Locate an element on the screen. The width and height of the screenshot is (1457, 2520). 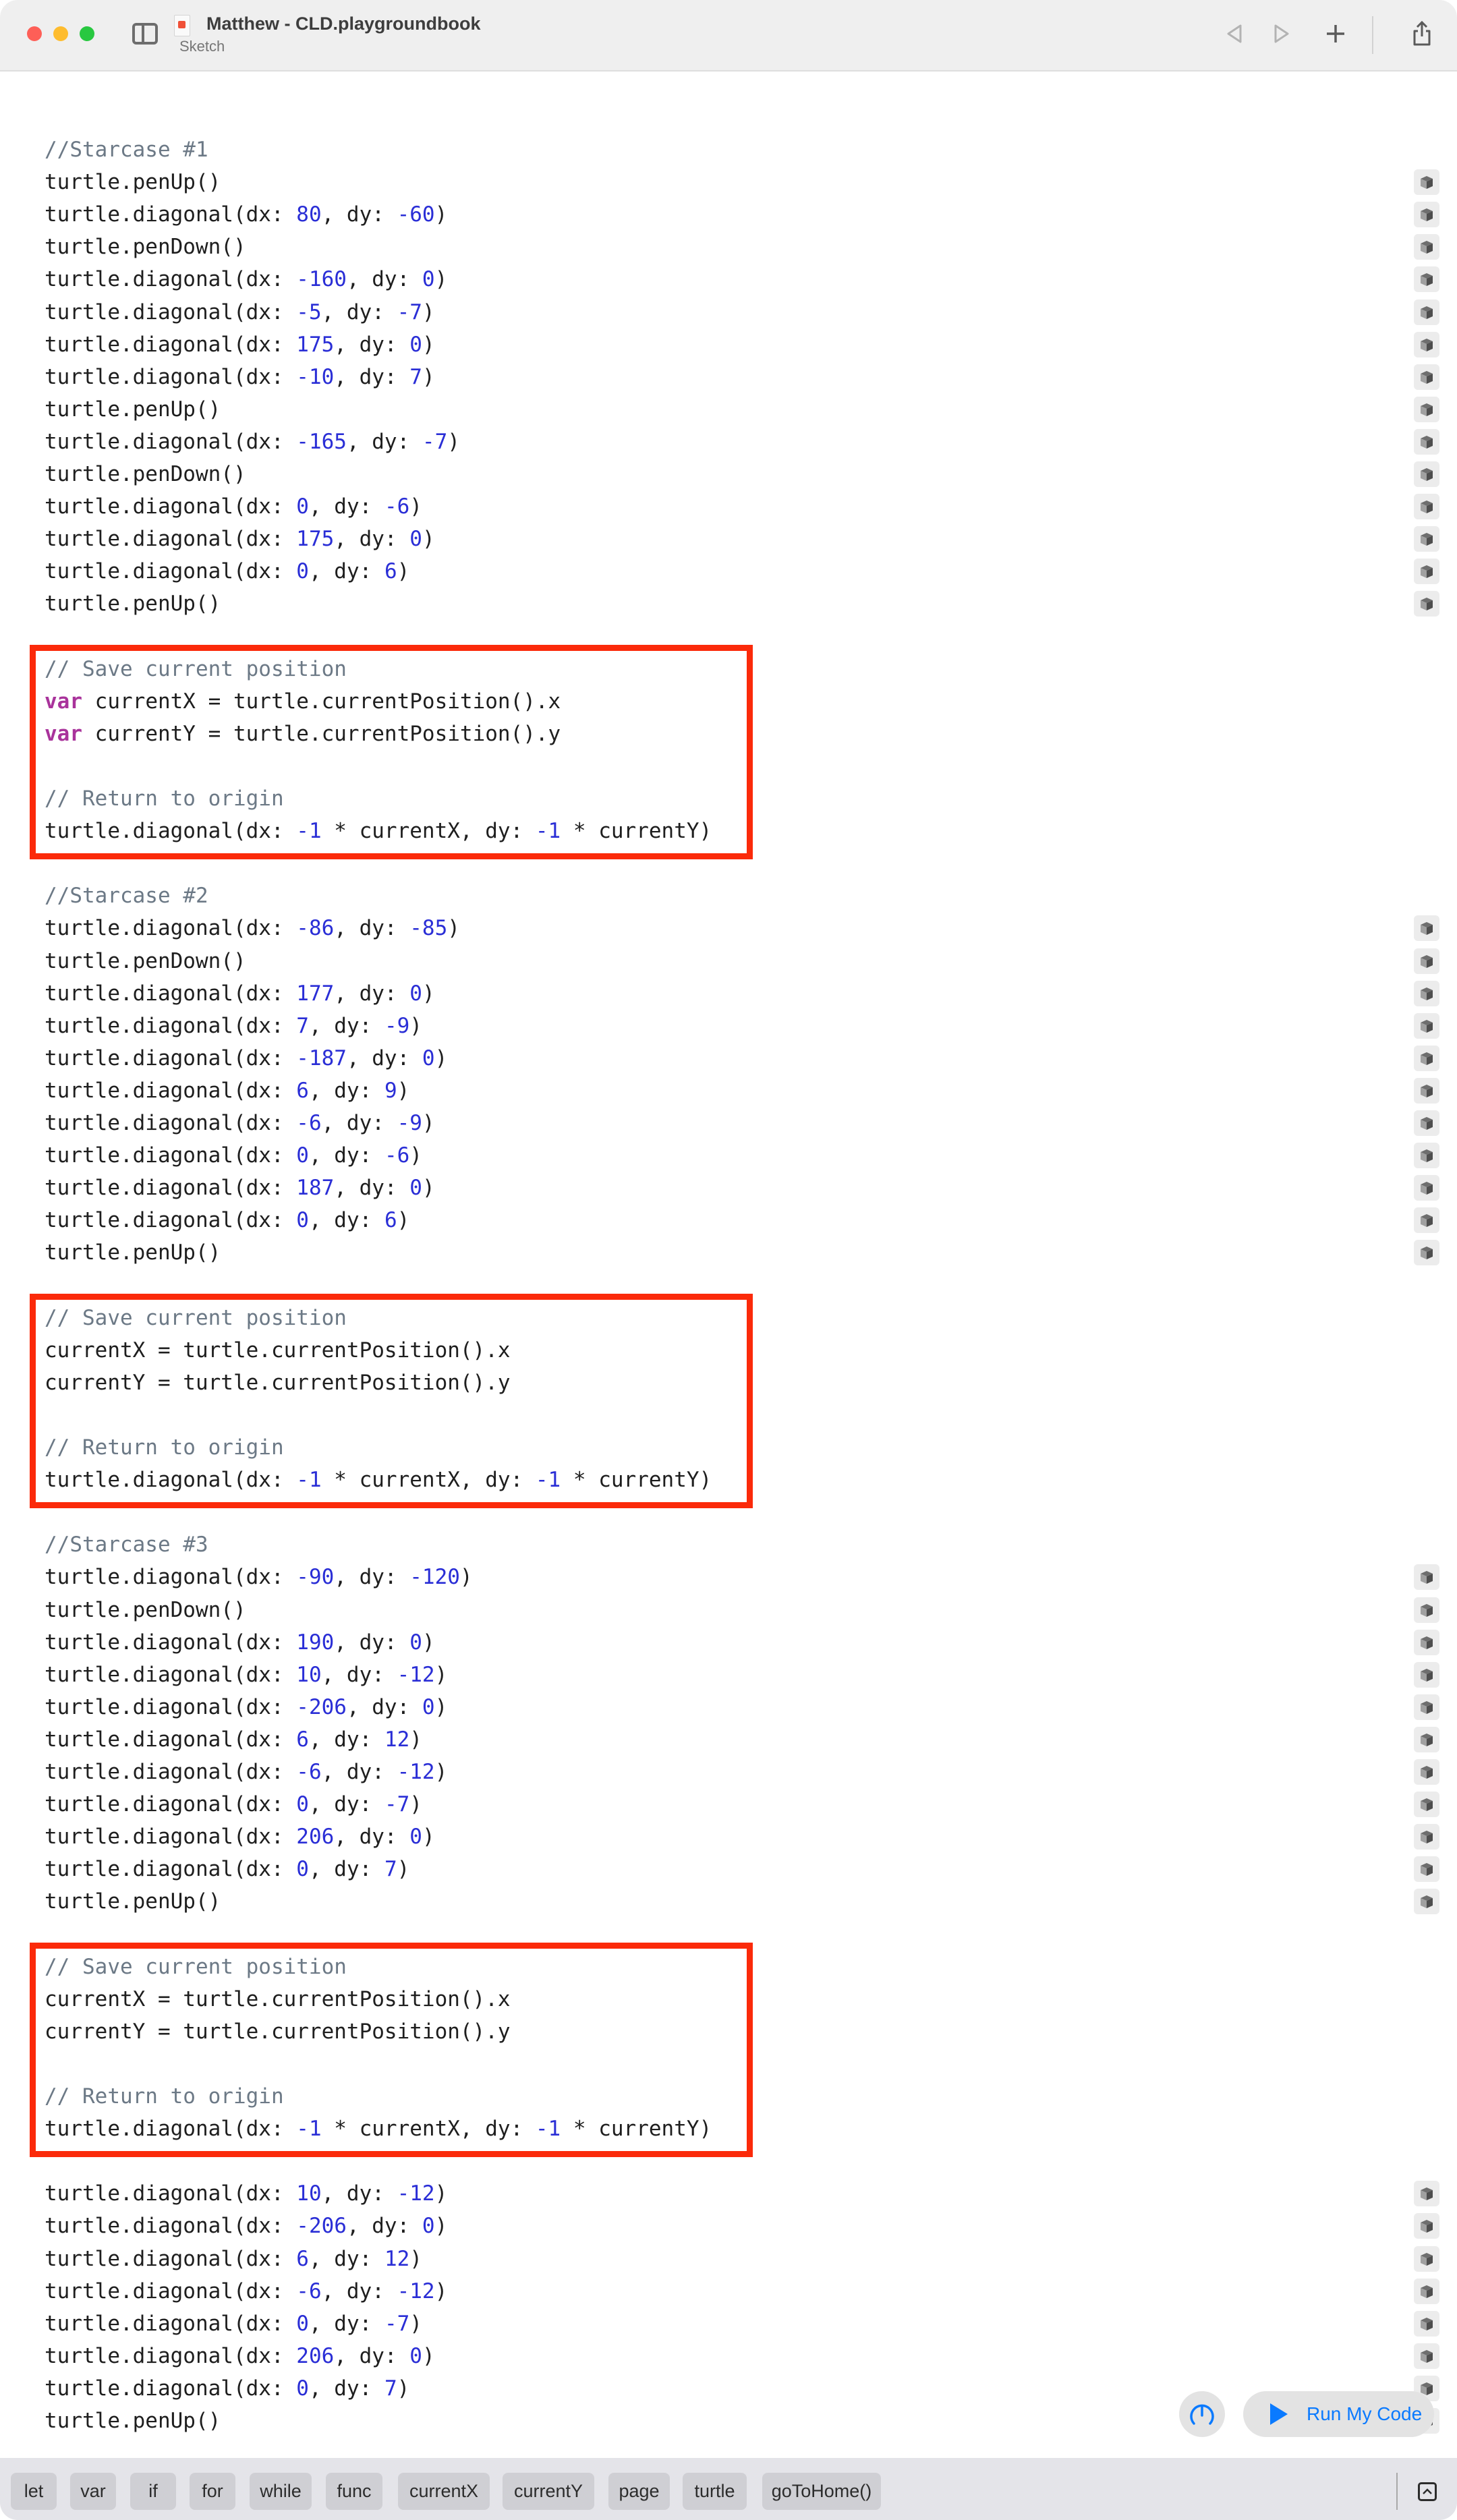
shortcut-chip: let is located at coordinates (34, 2491).